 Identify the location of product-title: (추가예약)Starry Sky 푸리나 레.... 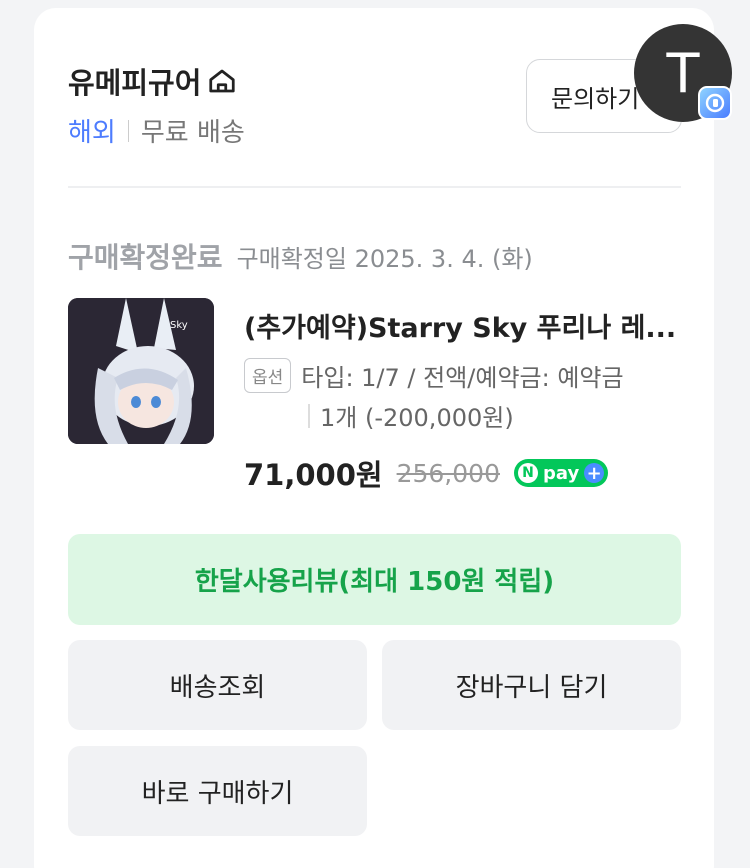
(464, 325).